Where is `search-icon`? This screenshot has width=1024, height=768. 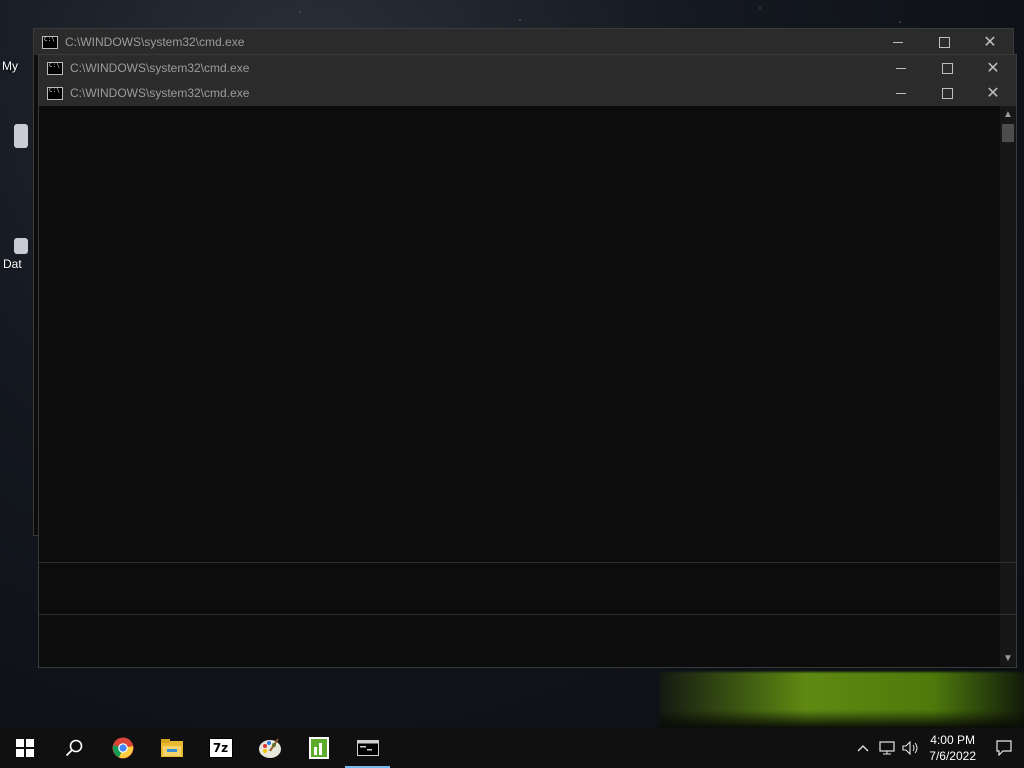 search-icon is located at coordinates (73, 748).